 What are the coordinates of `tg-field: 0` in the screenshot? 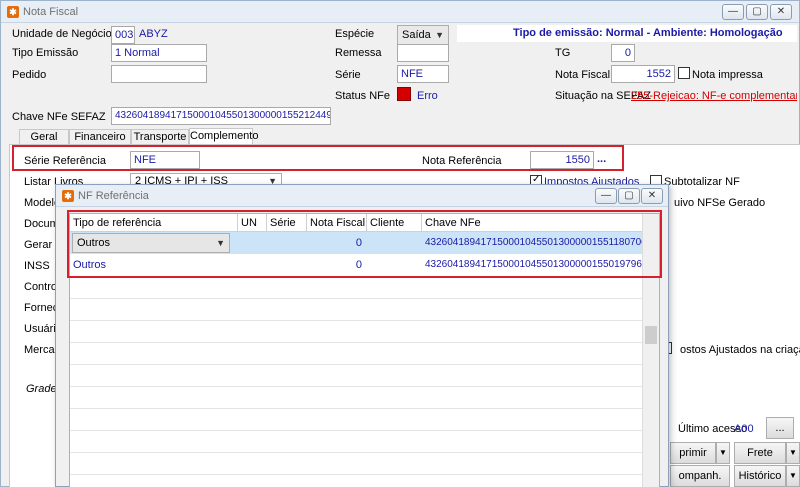 It's located at (623, 53).